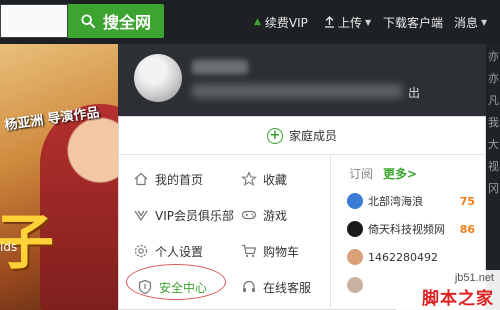 The height and width of the screenshot is (310, 500). I want to click on upload-icon, so click(329, 22).